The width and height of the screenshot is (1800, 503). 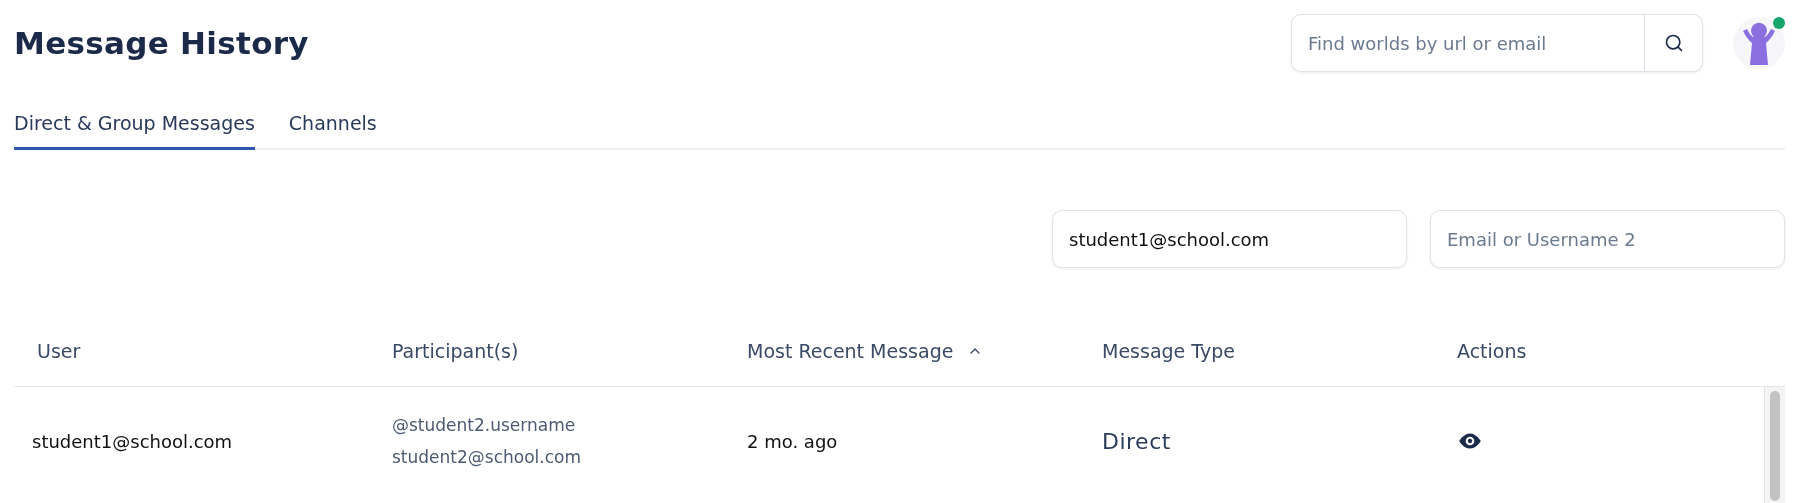 What do you see at coordinates (132, 441) in the screenshot?
I see `table-cell-text: student1@school.com` at bounding box center [132, 441].